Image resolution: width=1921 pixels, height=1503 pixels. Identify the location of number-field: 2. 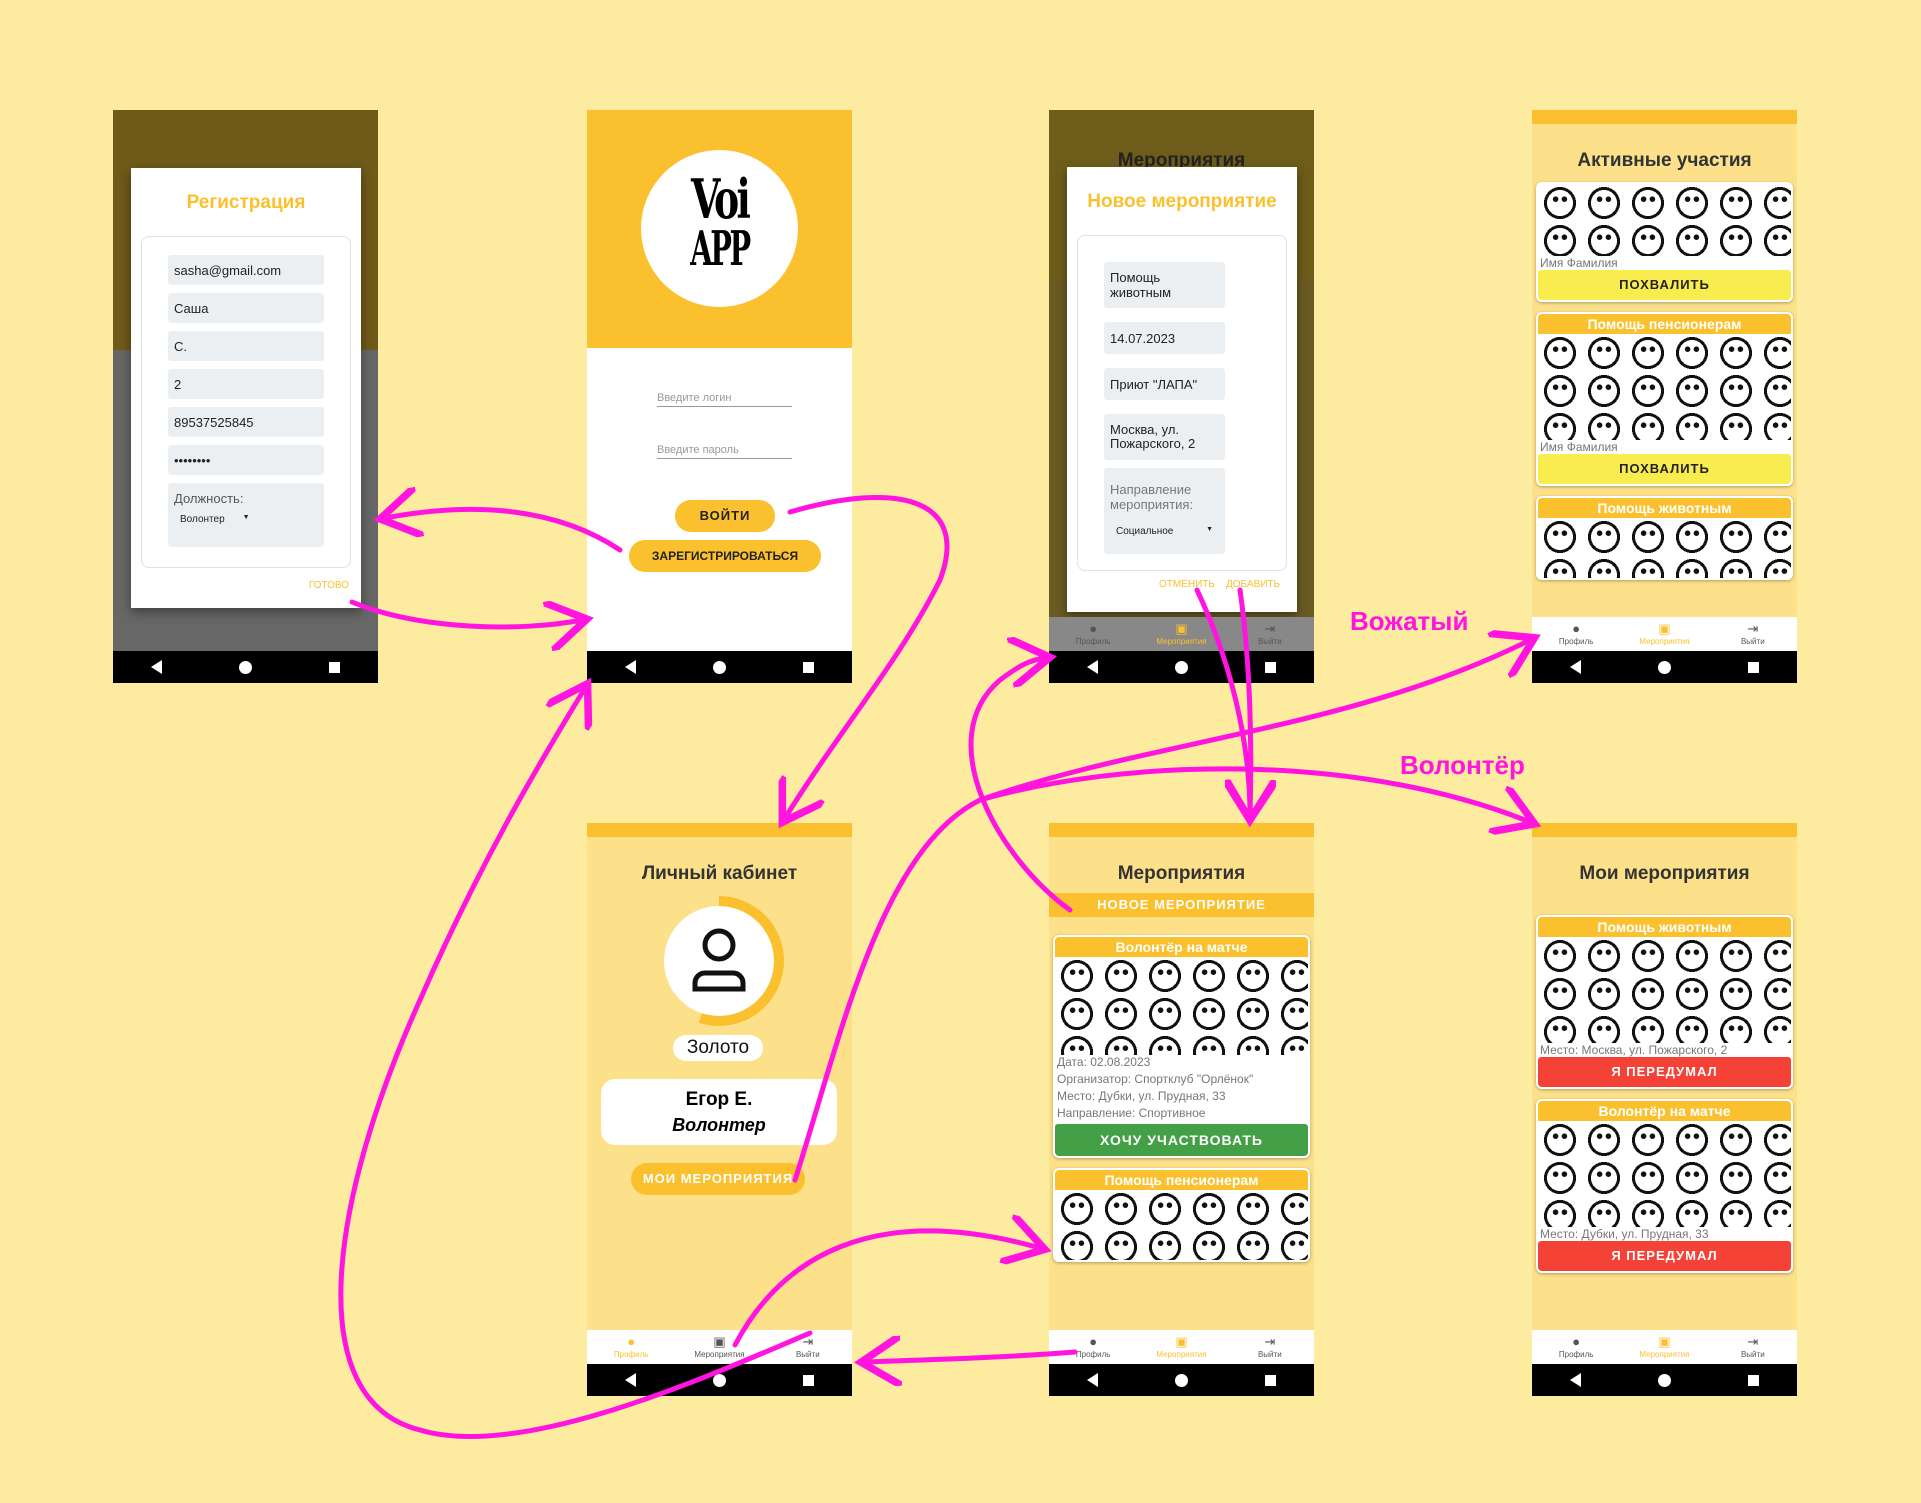
(246, 384).